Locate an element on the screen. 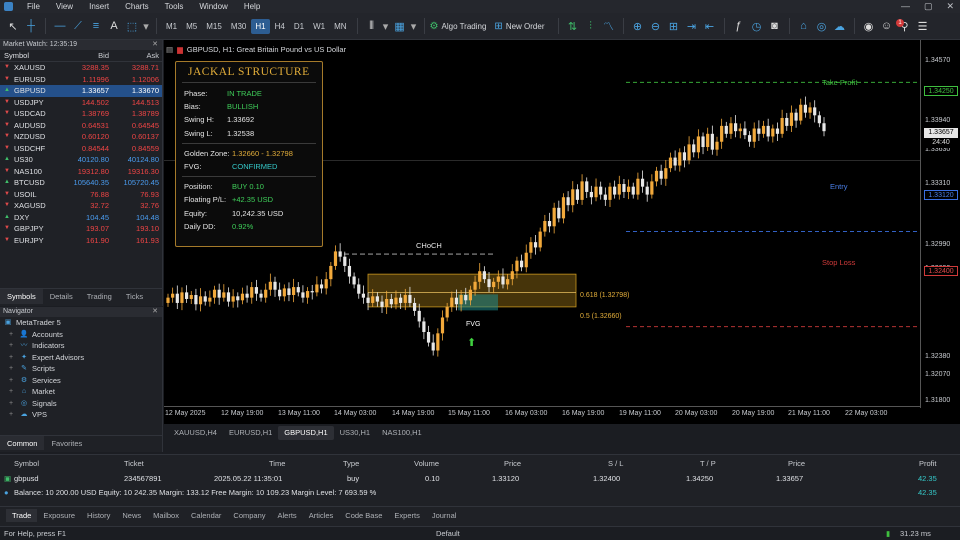  market-watch-row: ▼ GBPJPY 193.07 193.10 is located at coordinates (81, 229).